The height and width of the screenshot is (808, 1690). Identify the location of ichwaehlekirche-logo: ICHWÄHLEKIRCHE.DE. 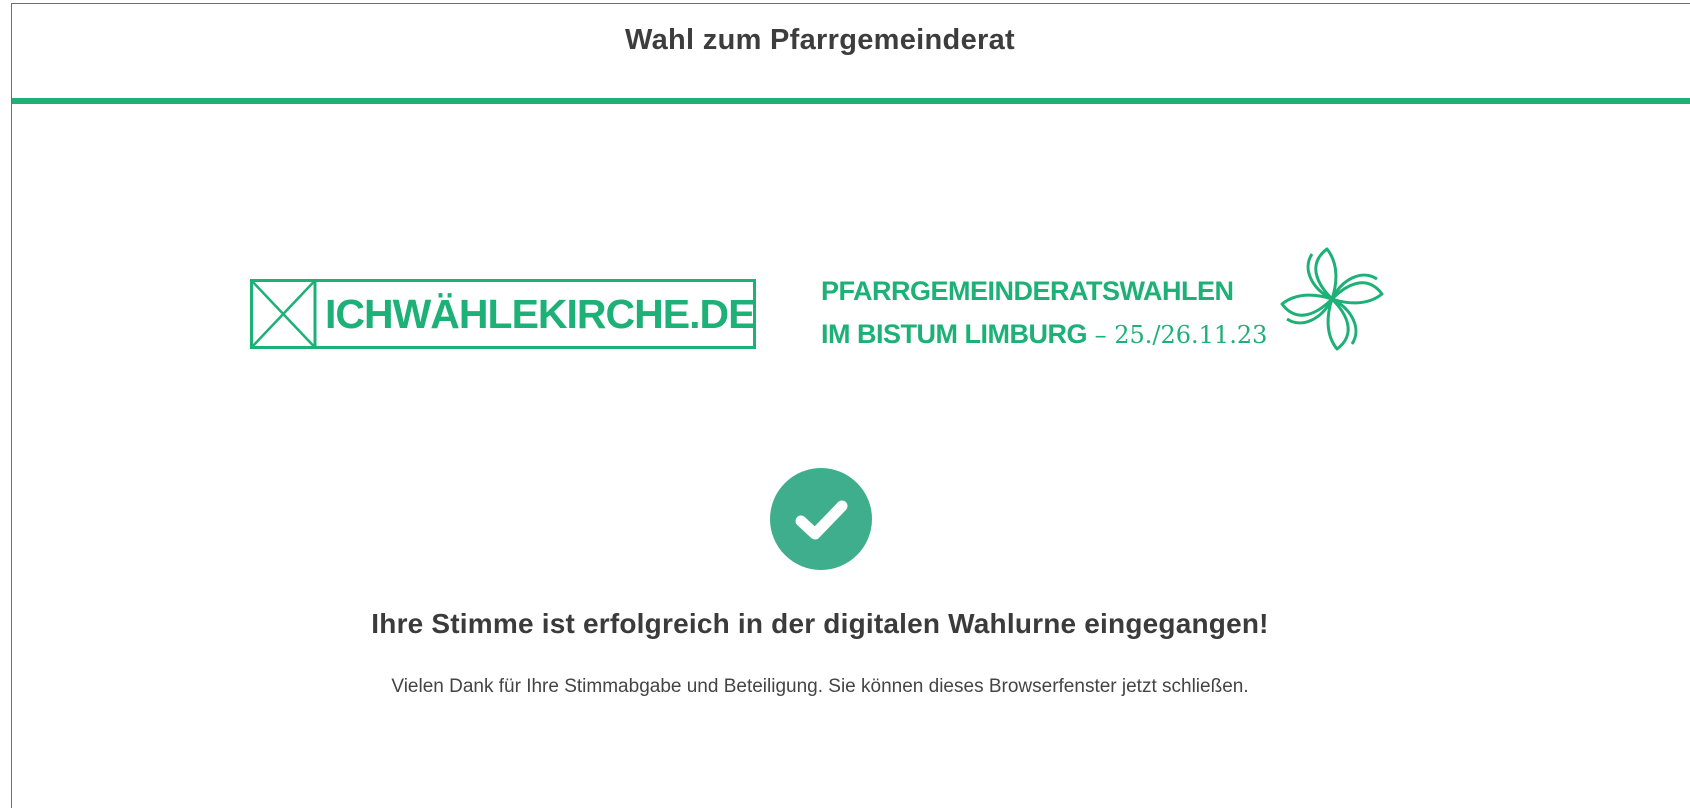
(503, 314).